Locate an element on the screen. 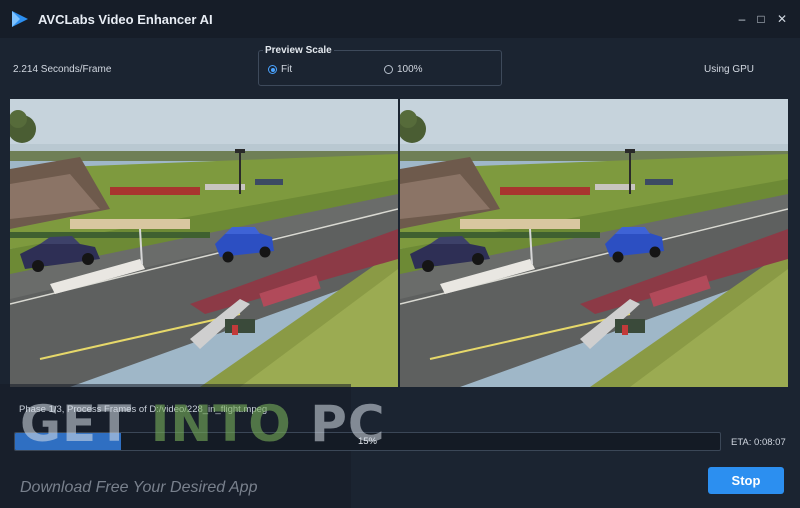  watermark-part1: GET is located at coordinates (85, 424).